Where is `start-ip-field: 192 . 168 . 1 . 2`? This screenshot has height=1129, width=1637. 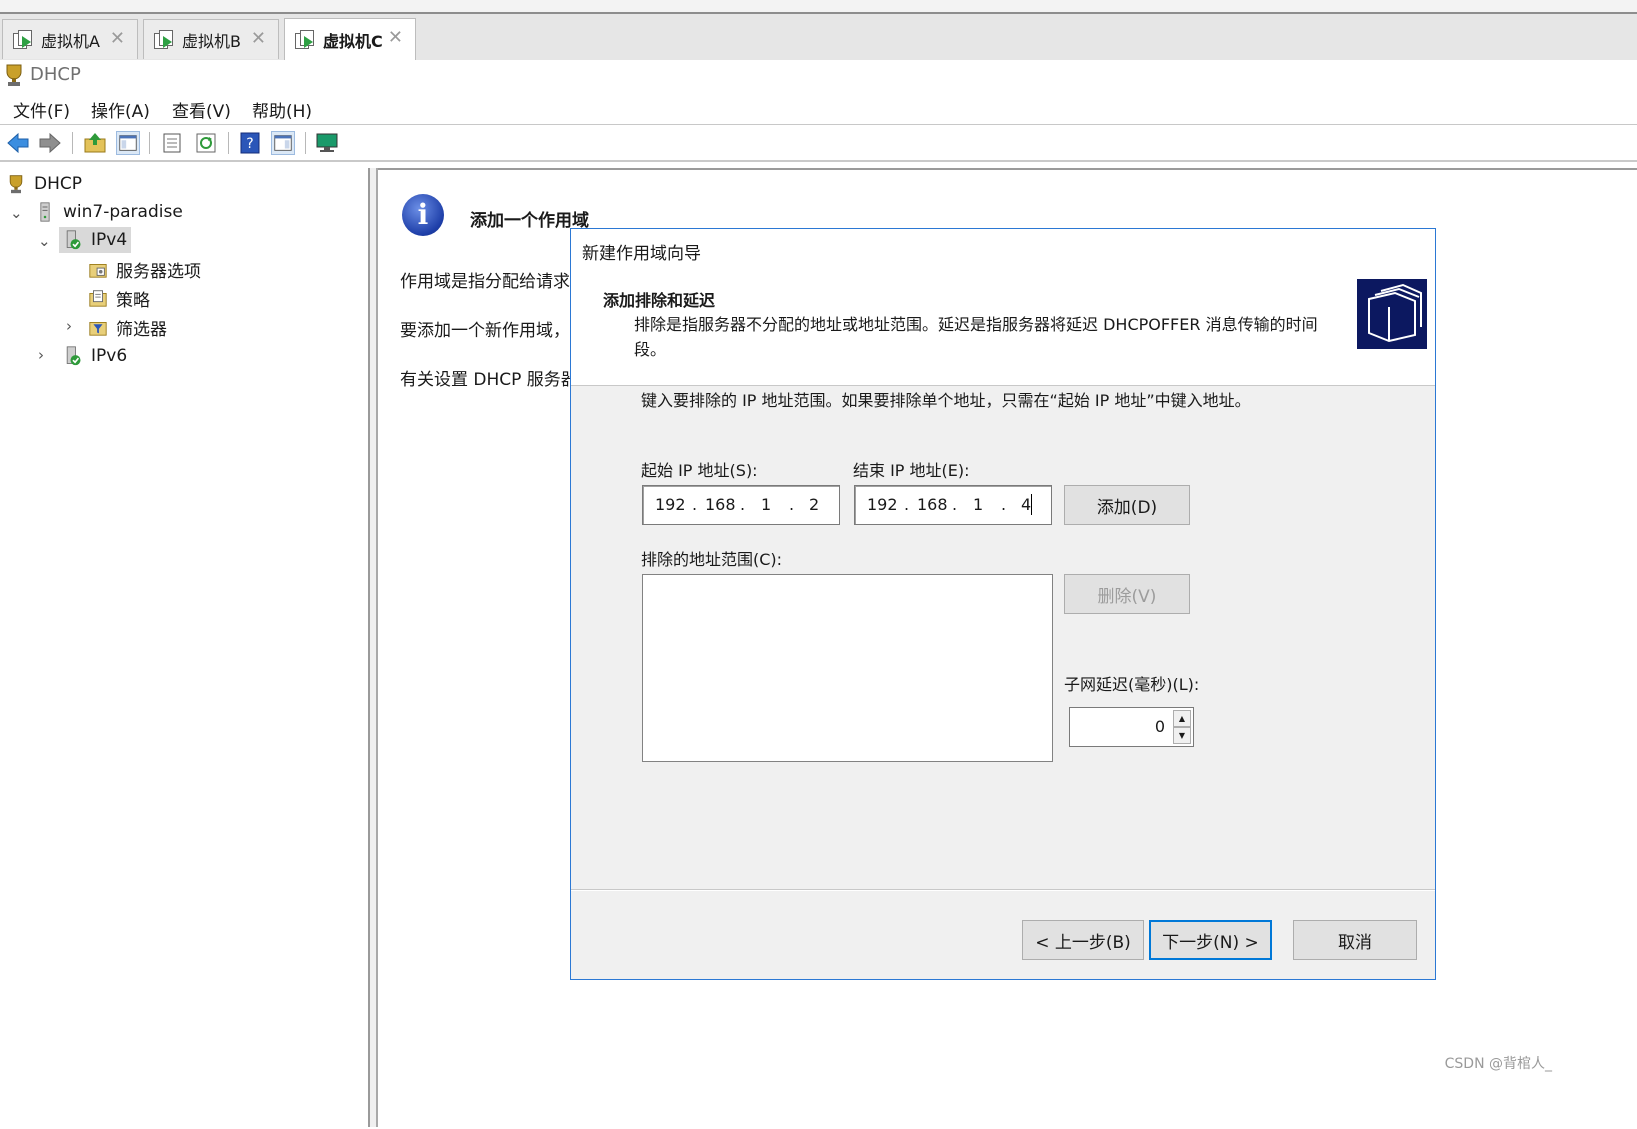 start-ip-field: 192 . 168 . 1 . 2 is located at coordinates (741, 505).